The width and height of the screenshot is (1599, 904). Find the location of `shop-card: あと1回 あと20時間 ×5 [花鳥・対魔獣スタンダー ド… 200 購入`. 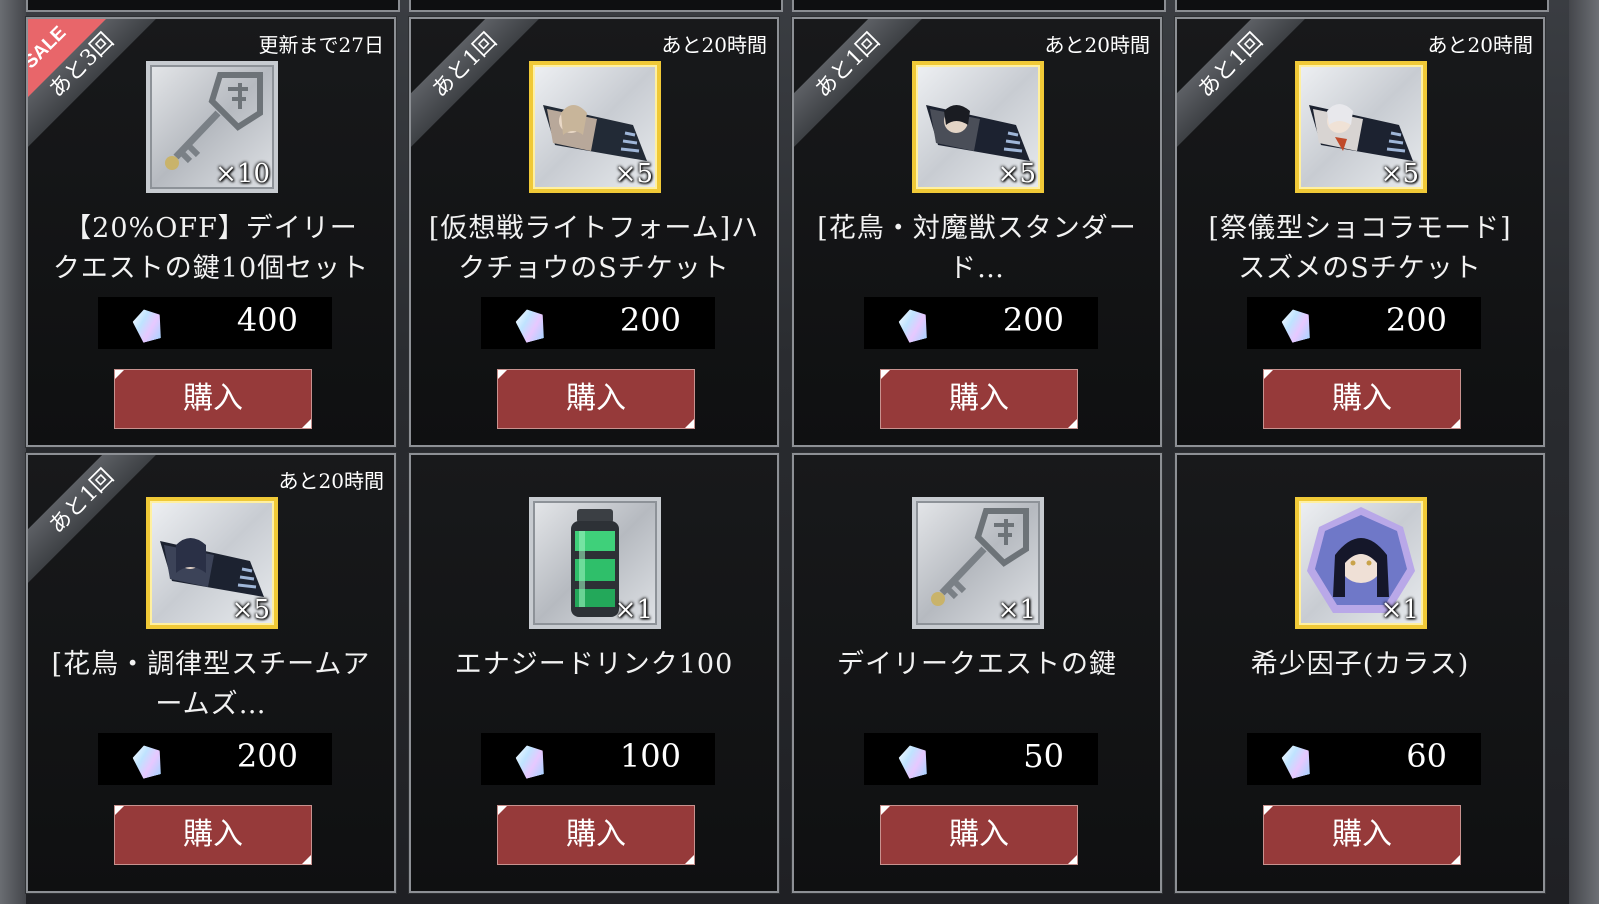

shop-card: あと1回 あと20時間 ×5 [花鳥・対魔獣スタンダー ド… 200 購入 is located at coordinates (977, 232).